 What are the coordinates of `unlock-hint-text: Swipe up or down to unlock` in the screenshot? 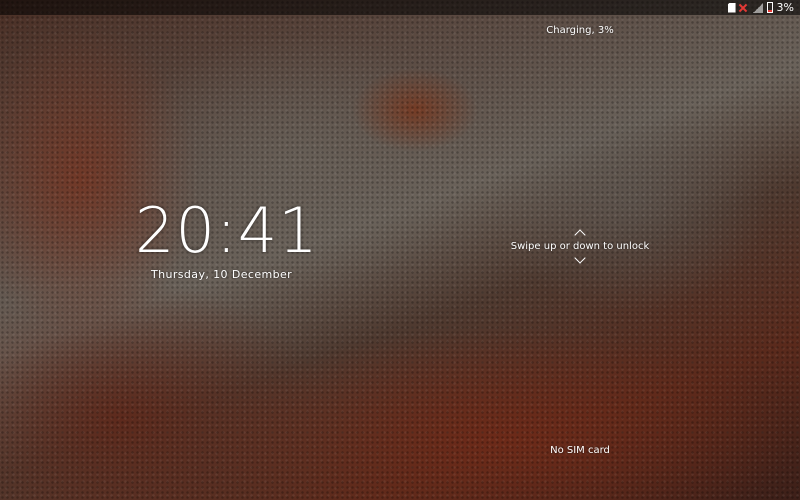 It's located at (580, 246).